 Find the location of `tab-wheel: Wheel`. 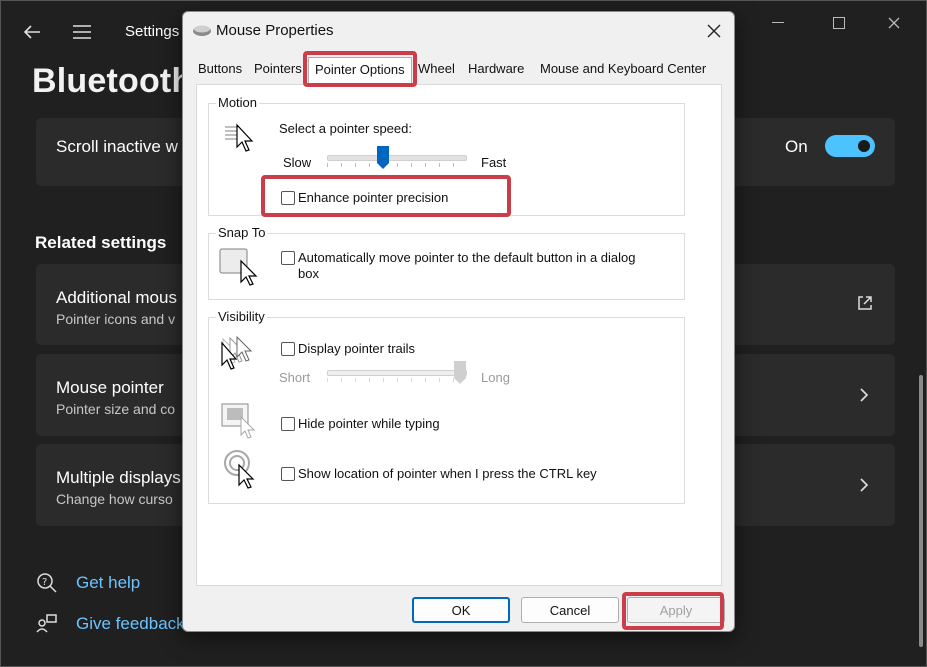

tab-wheel: Wheel is located at coordinates (436, 68).